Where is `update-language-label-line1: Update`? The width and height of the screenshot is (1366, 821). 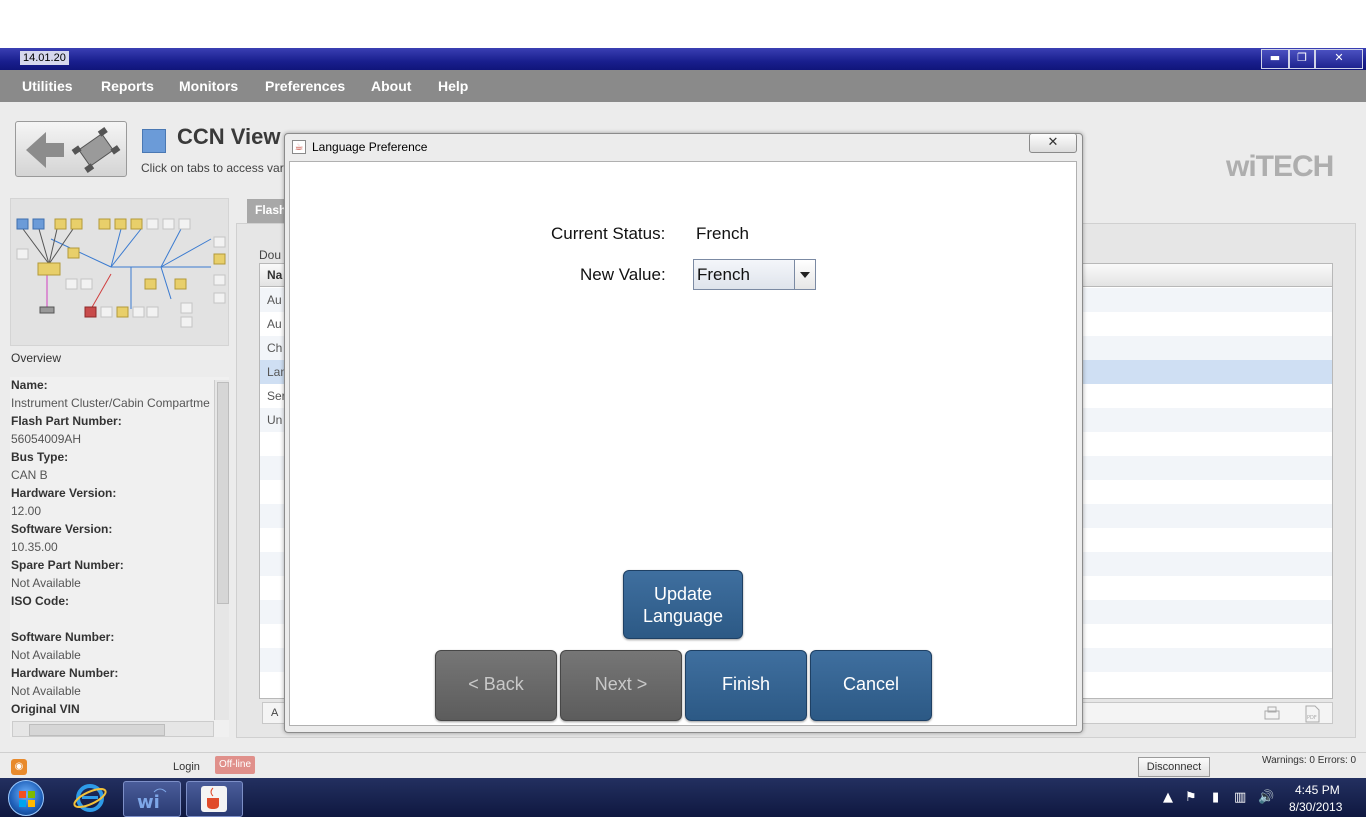
update-language-label-line1: Update is located at coordinates (683, 594).